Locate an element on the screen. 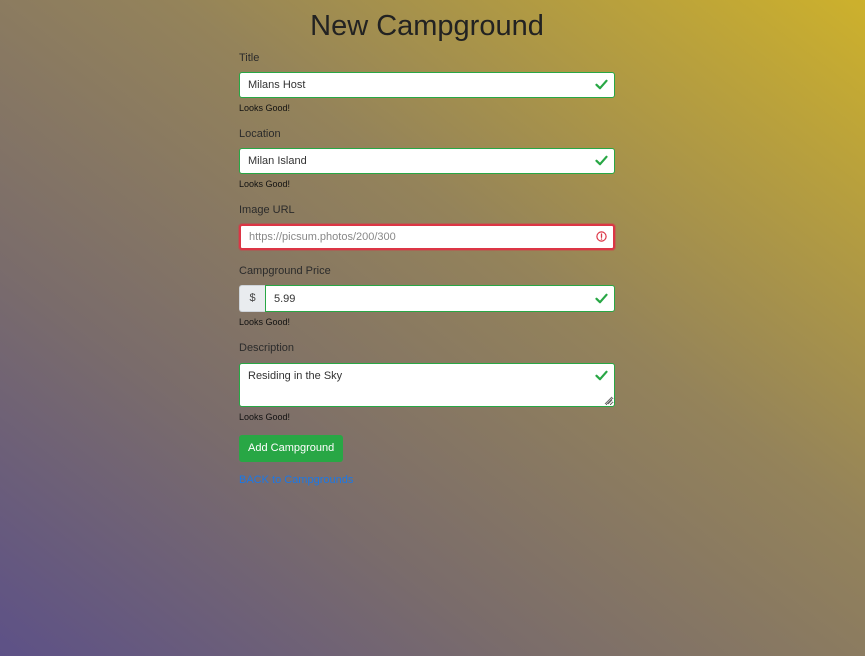  back-to-campgrounds-link: BACK to Campgrounds is located at coordinates (427, 480).